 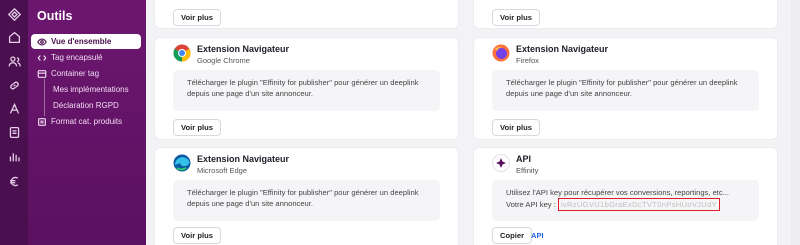 What do you see at coordinates (501, 53) in the screenshot?
I see `firefox-icon` at bounding box center [501, 53].